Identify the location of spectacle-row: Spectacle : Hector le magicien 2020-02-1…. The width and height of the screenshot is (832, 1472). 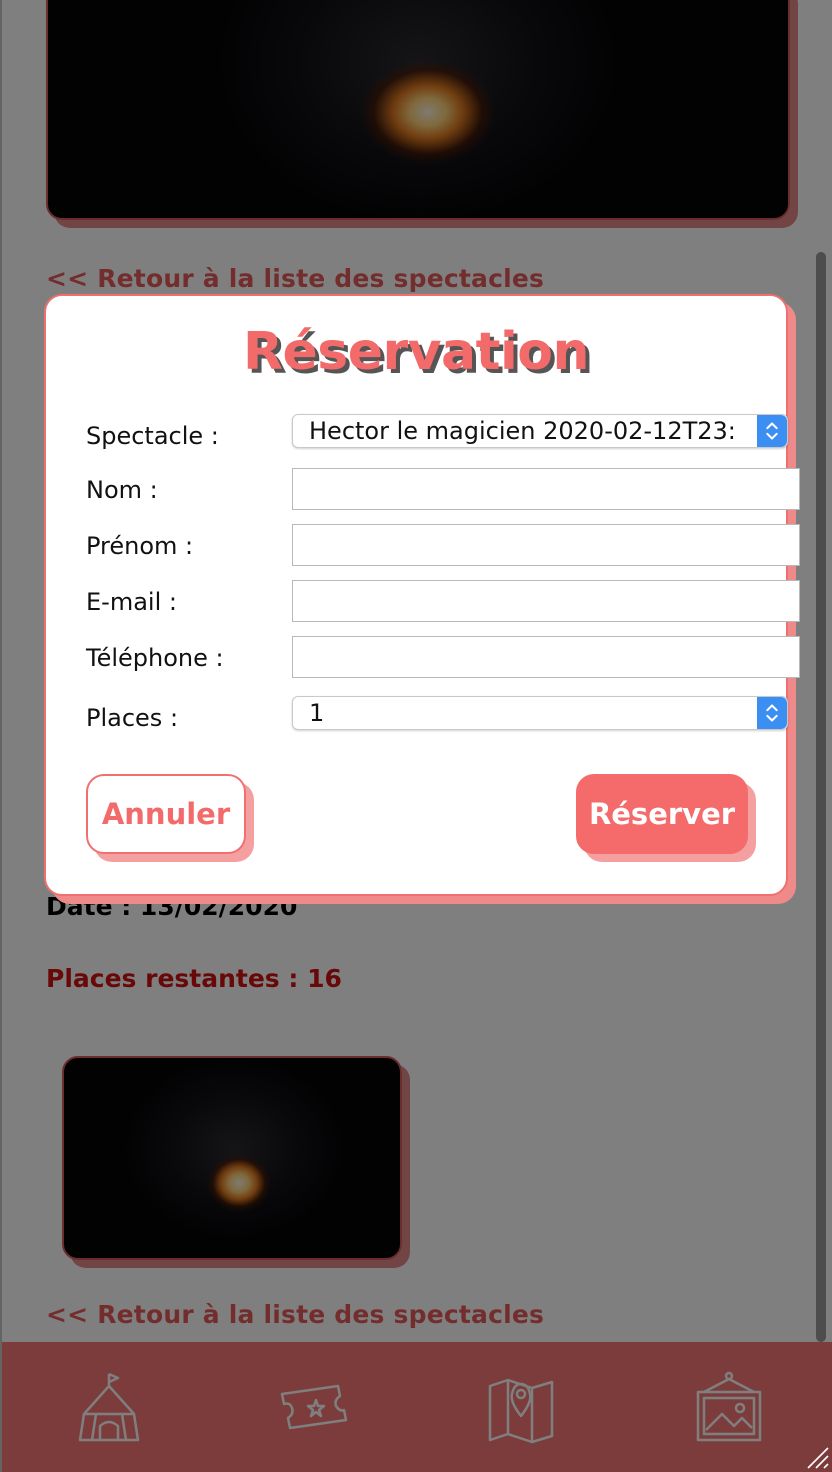
(437, 436).